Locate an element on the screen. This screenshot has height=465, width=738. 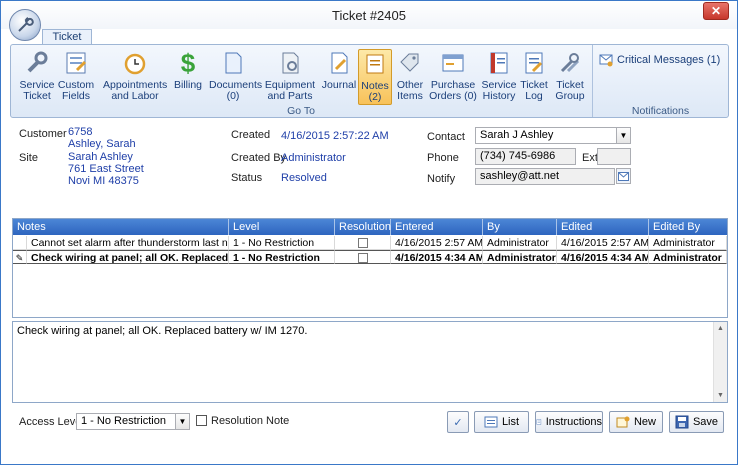
window-title: Ticket #2405 is located at coordinates (369, 15).